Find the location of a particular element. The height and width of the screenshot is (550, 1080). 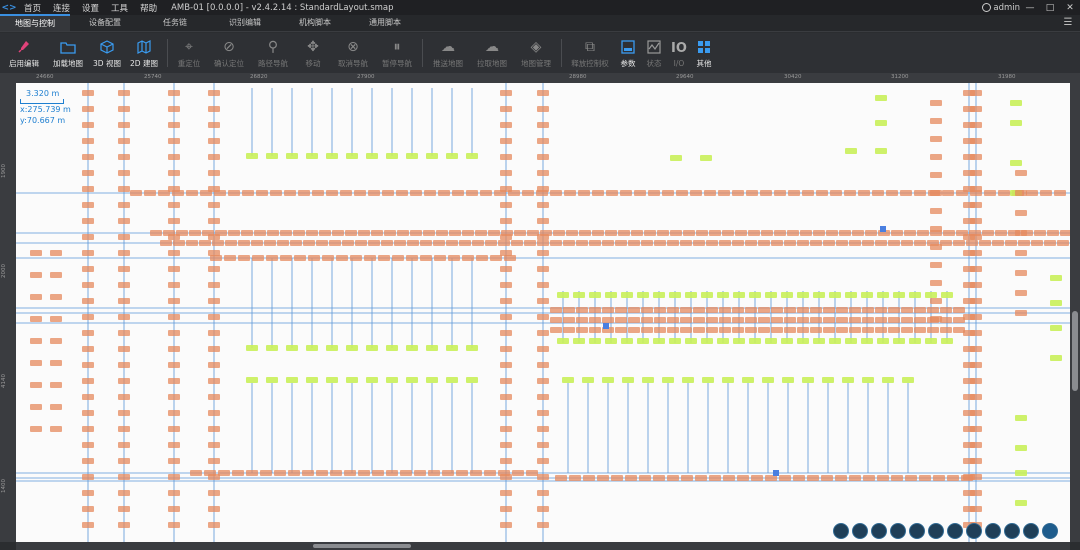

view-3d-button: 3D 视图 is located at coordinates (107, 53).